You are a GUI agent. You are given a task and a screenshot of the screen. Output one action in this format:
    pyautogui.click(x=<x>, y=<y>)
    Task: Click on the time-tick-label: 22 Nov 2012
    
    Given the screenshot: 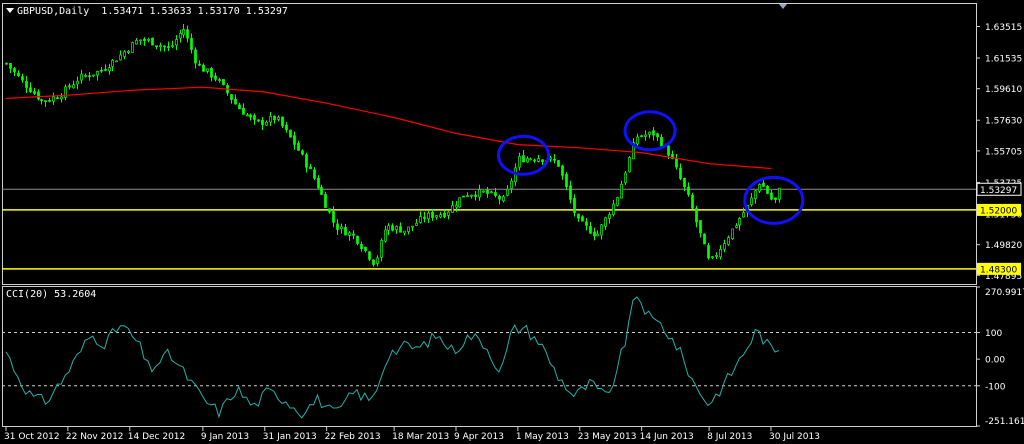 What is the action you would take?
    pyautogui.click(x=95, y=437)
    